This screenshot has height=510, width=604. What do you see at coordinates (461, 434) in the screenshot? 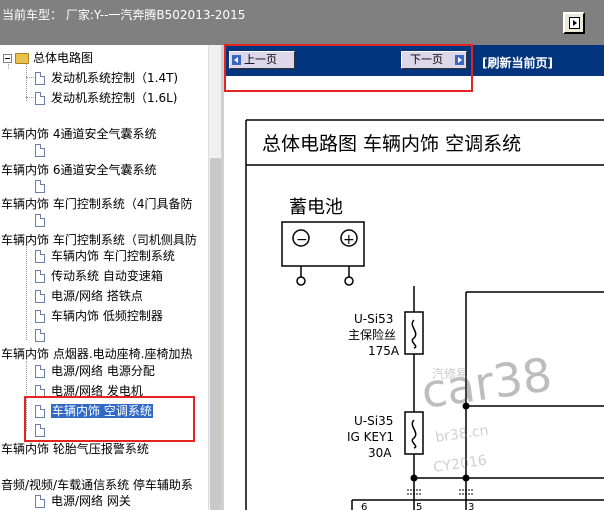
I see `svg-text: br38.cn` at bounding box center [461, 434].